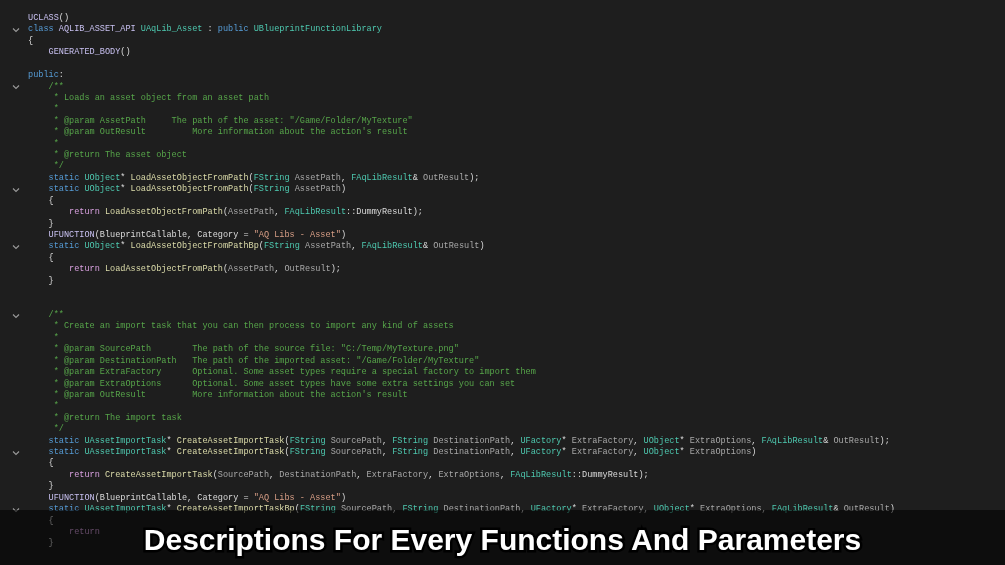 Image resolution: width=1005 pixels, height=565 pixels. I want to click on code-line: * @param ExtraFactory Optional. Some asset types require a special factory to import them, so click(294, 373).